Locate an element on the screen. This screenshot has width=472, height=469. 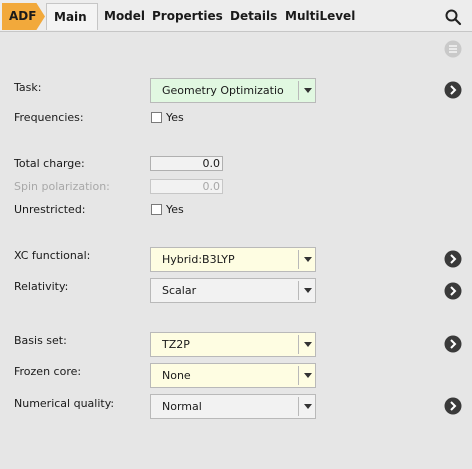
frequencies-label: Frequencies: is located at coordinates (49, 117).